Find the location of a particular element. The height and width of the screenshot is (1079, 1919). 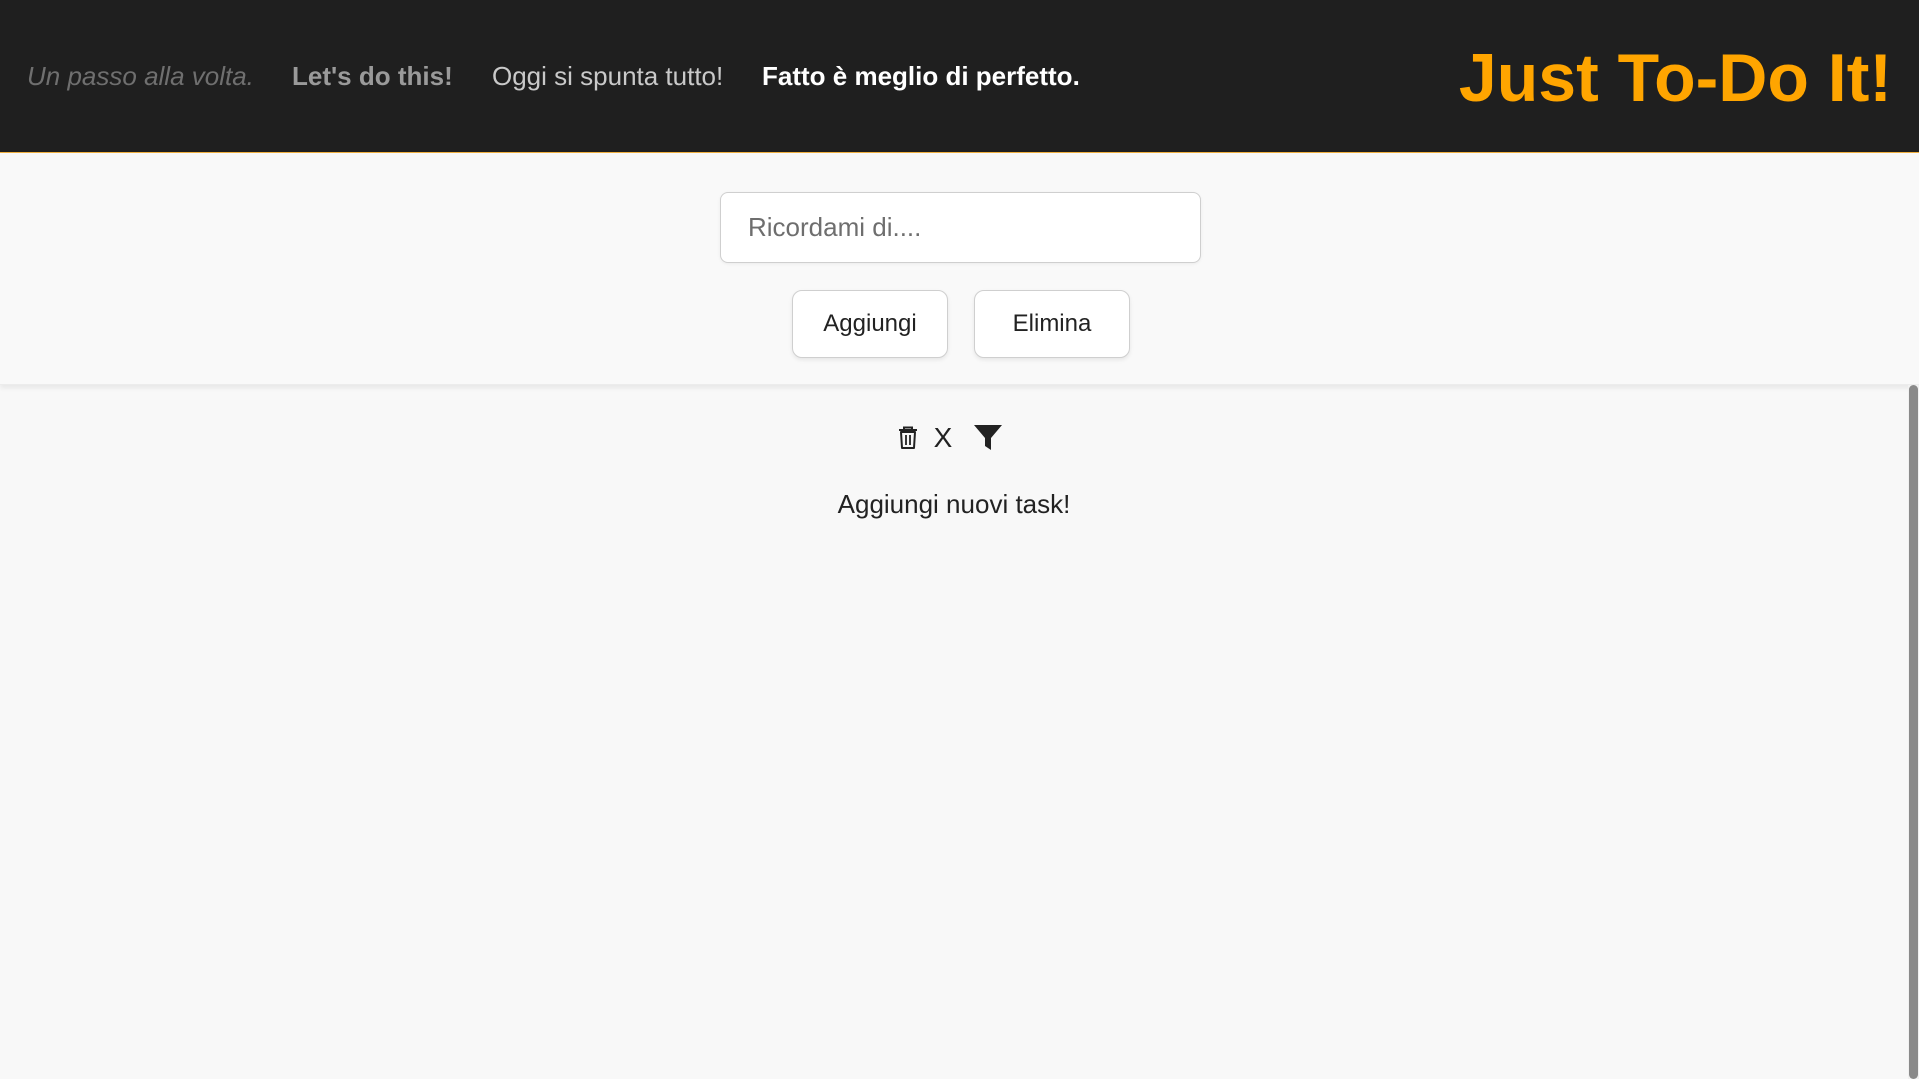

task-input is located at coordinates (960, 227).